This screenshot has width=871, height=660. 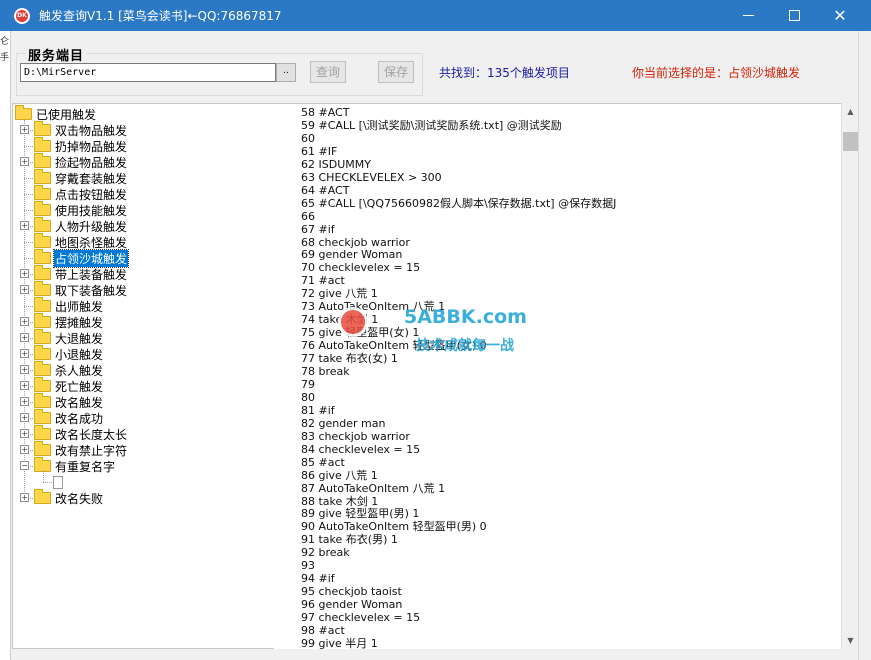 I want to click on tree-item-label: 扔掉物品触发, so click(x=91, y=146).